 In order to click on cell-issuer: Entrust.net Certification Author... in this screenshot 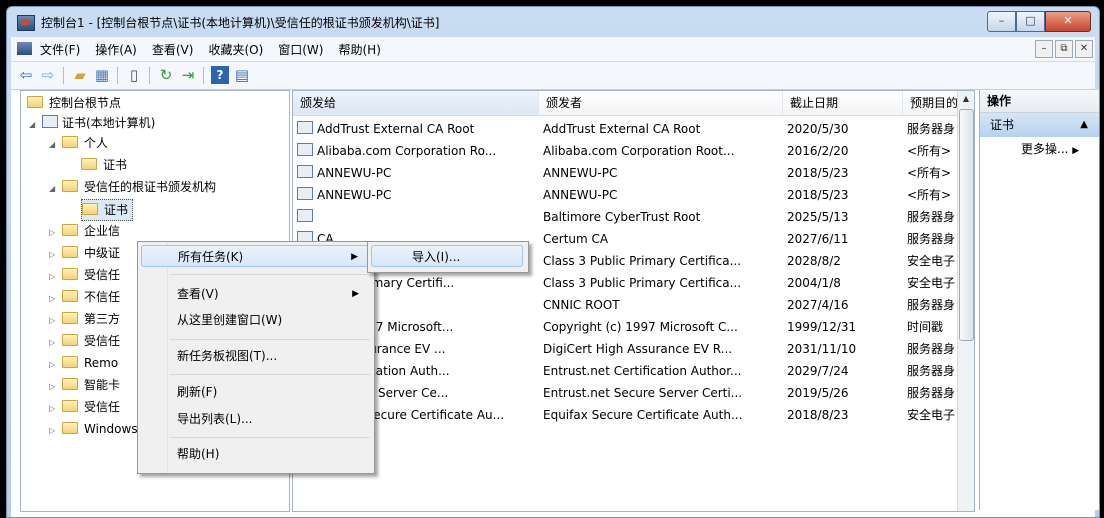, I will do `click(642, 371)`.